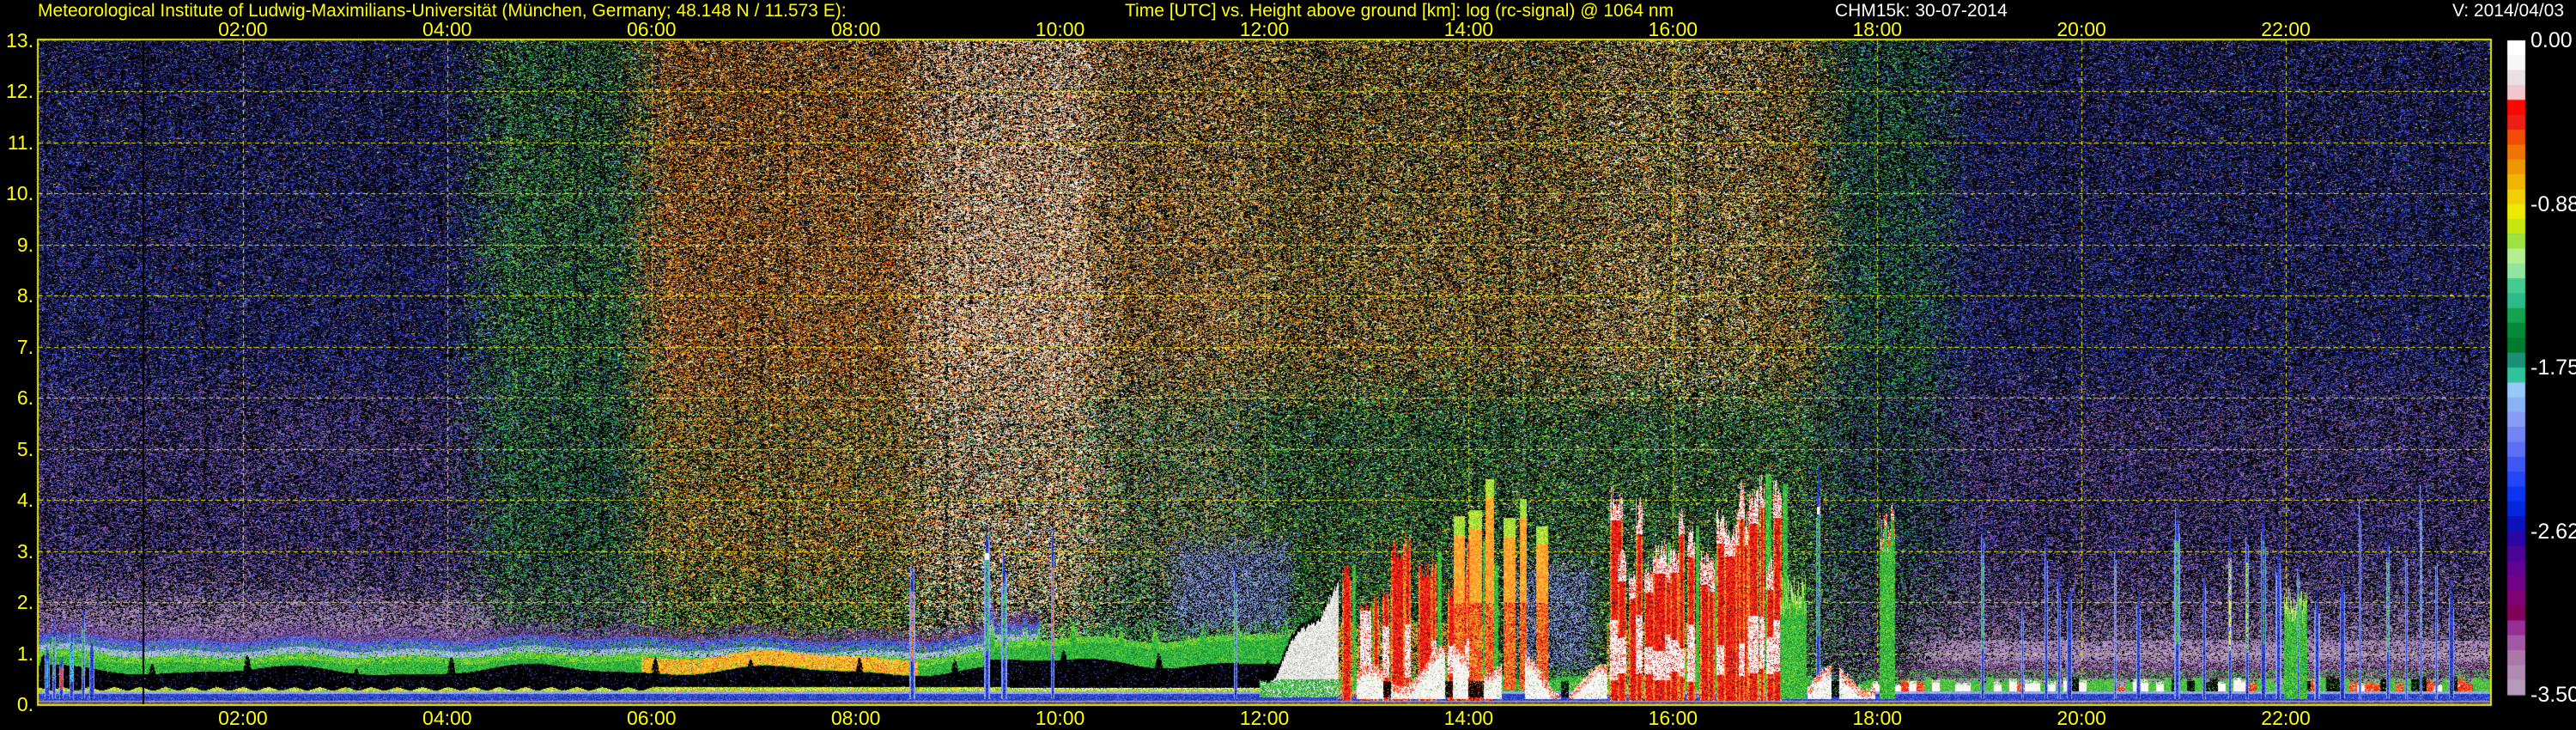 This screenshot has width=2576, height=730. Describe the element at coordinates (651, 29) in the screenshot. I see `x-tick-label-top: 06:00` at that location.